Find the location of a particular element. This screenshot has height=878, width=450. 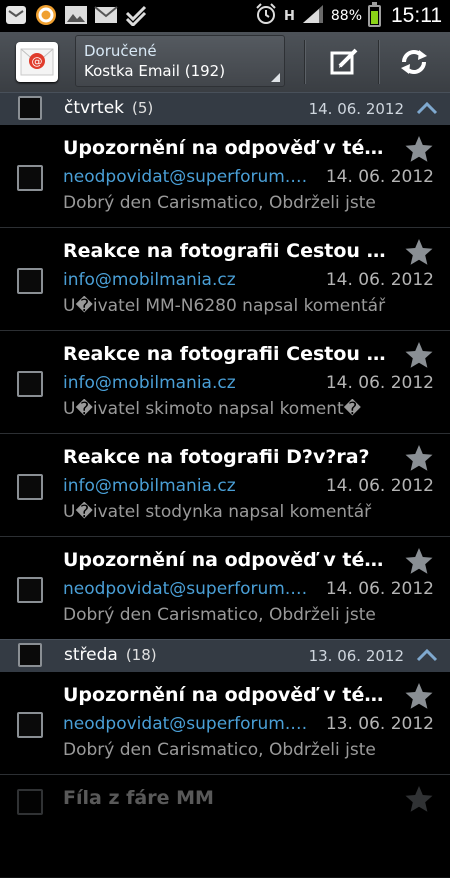

email-subject: Reakce na fotografii D?v?ra? is located at coordinates (216, 457).